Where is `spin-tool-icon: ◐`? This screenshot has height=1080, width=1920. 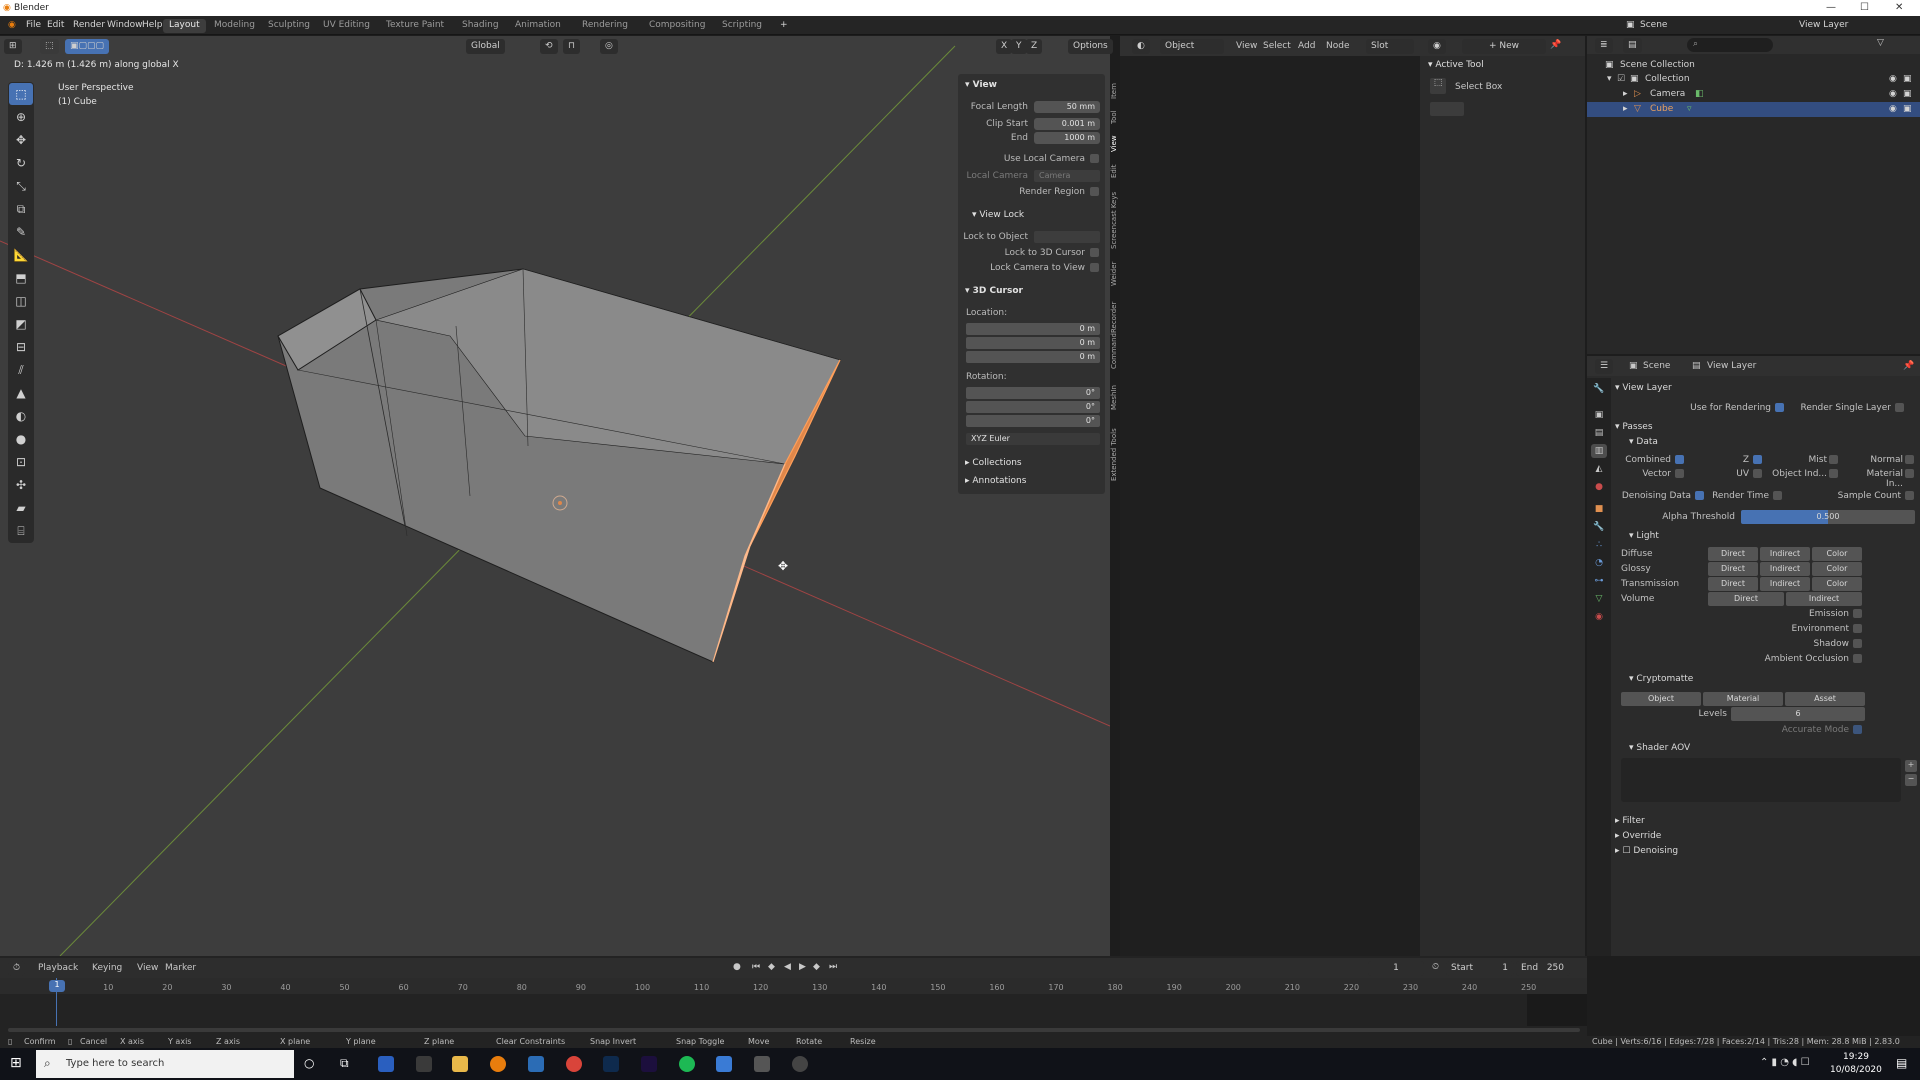
spin-tool-icon: ◐ is located at coordinates (21, 416).